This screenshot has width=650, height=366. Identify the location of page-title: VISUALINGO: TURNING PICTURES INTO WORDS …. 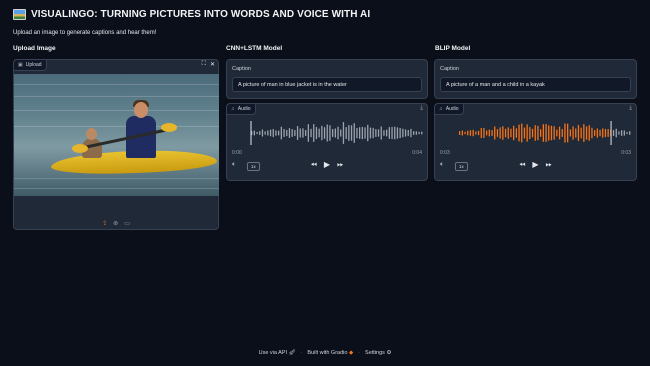
(201, 14).